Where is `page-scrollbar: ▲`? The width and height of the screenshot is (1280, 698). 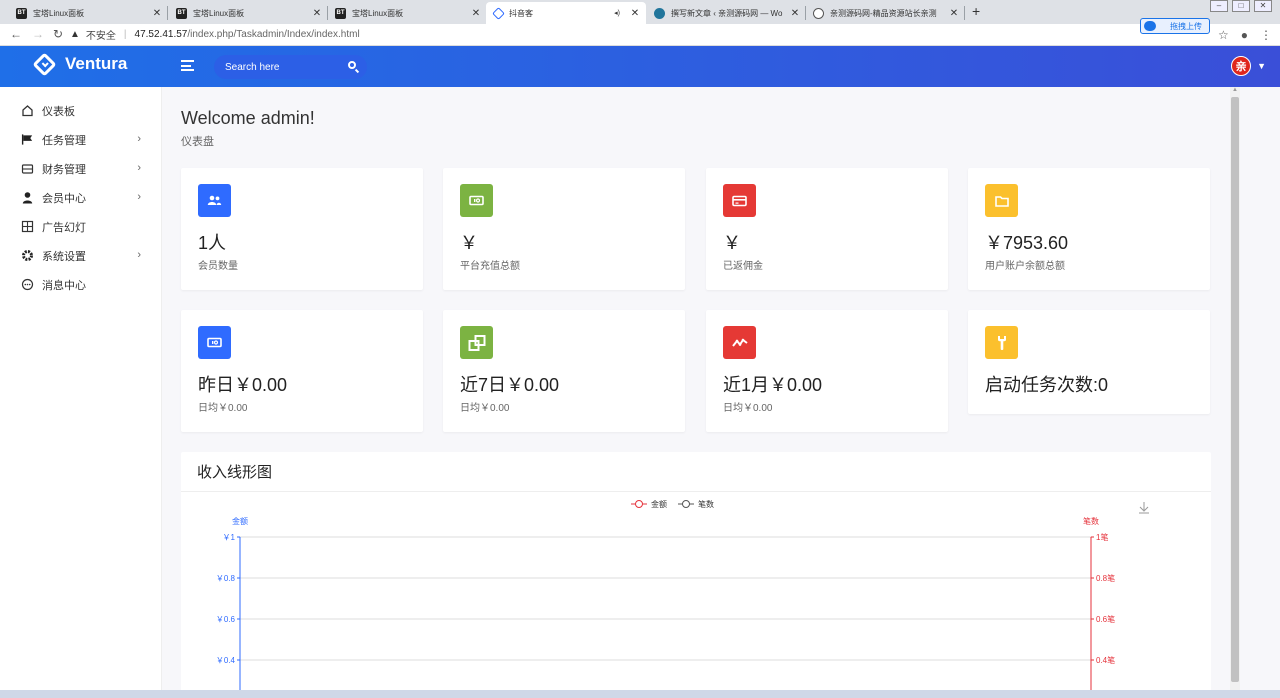 page-scrollbar: ▲ is located at coordinates (1235, 392).